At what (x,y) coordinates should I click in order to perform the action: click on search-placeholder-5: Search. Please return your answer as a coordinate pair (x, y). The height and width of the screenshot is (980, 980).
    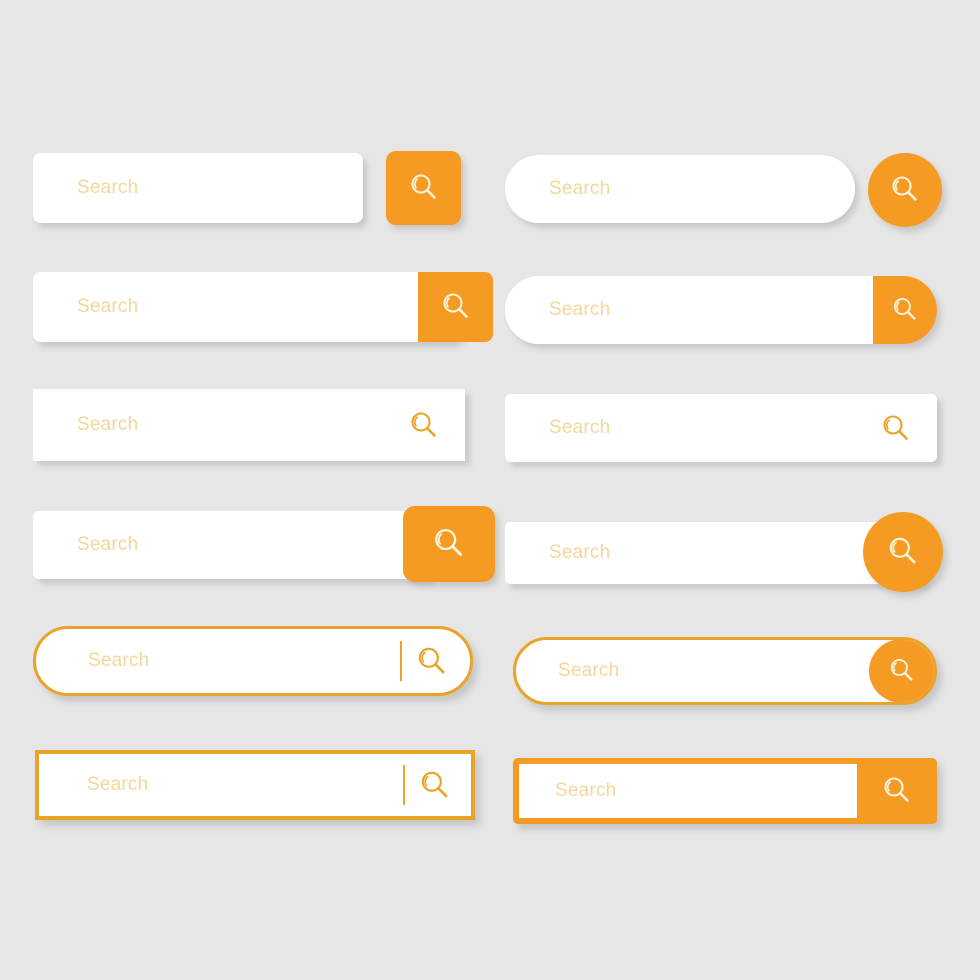
    Looking at the image, I should click on (108, 424).